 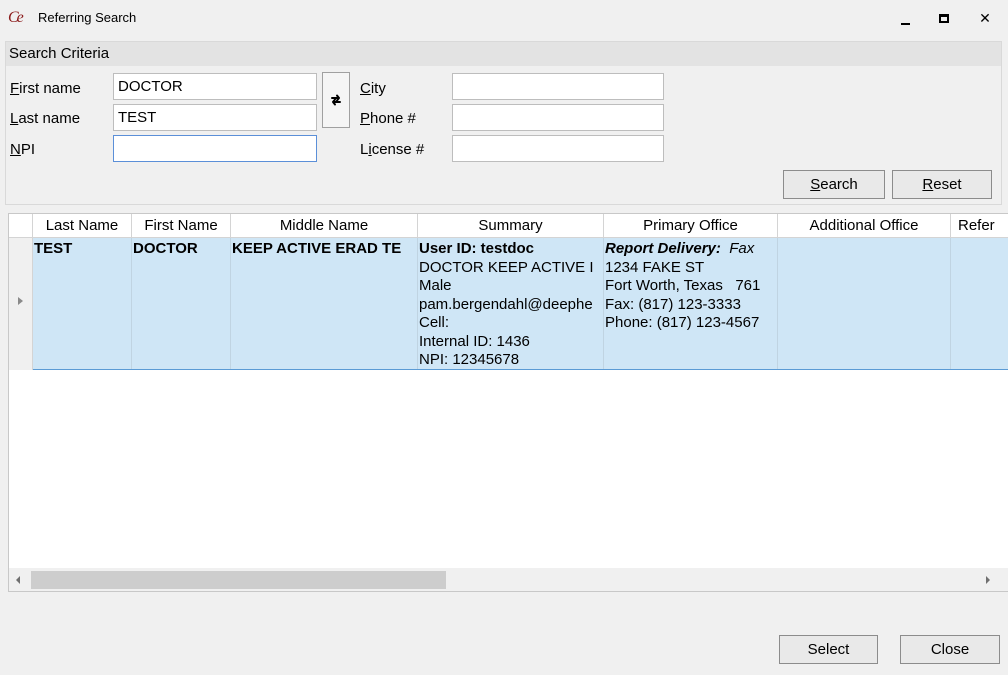 What do you see at coordinates (864, 304) in the screenshot?
I see `cell-additional-office` at bounding box center [864, 304].